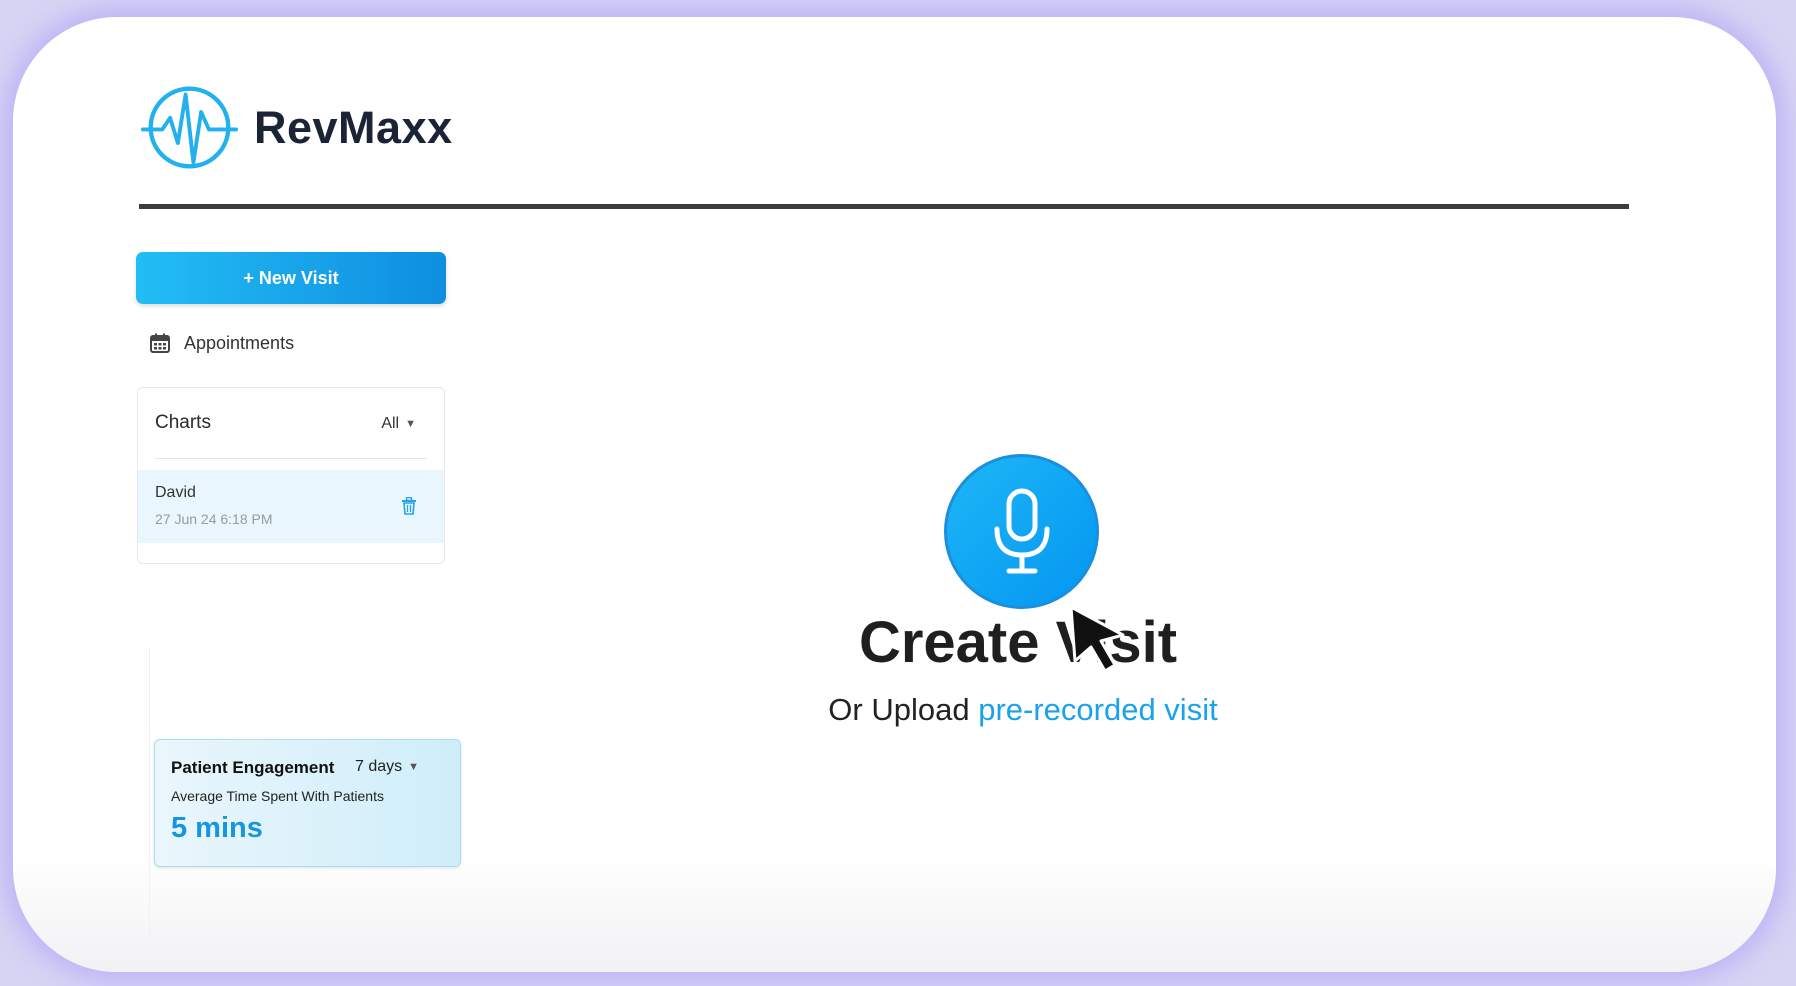 Image resolution: width=1796 pixels, height=986 pixels. Describe the element at coordinates (409, 506) in the screenshot. I see `trash-icon` at that location.